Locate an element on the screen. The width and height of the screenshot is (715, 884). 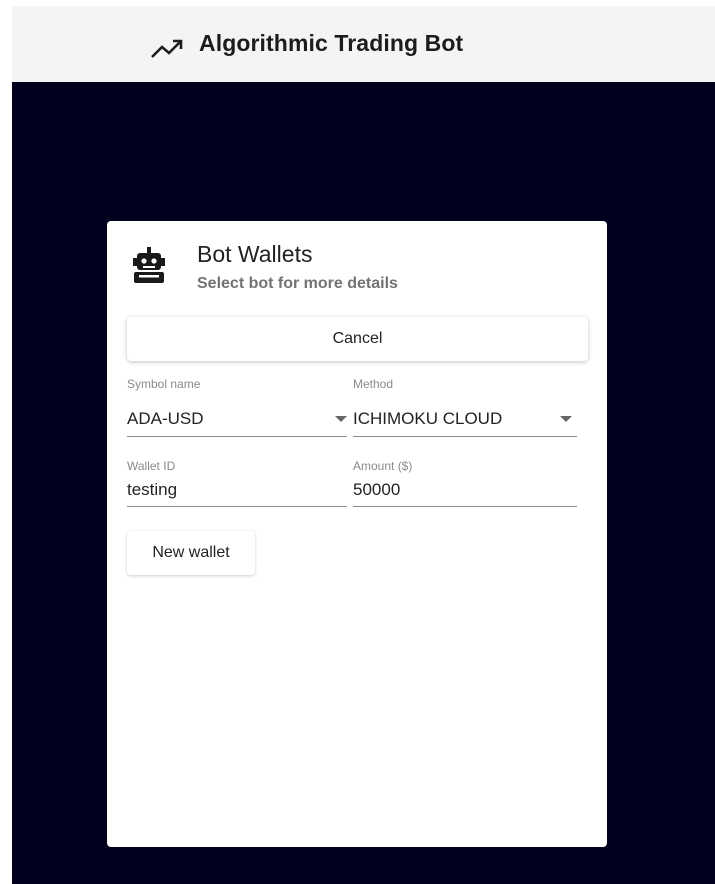
new-wallet-button: New wallet is located at coordinates (191, 553).